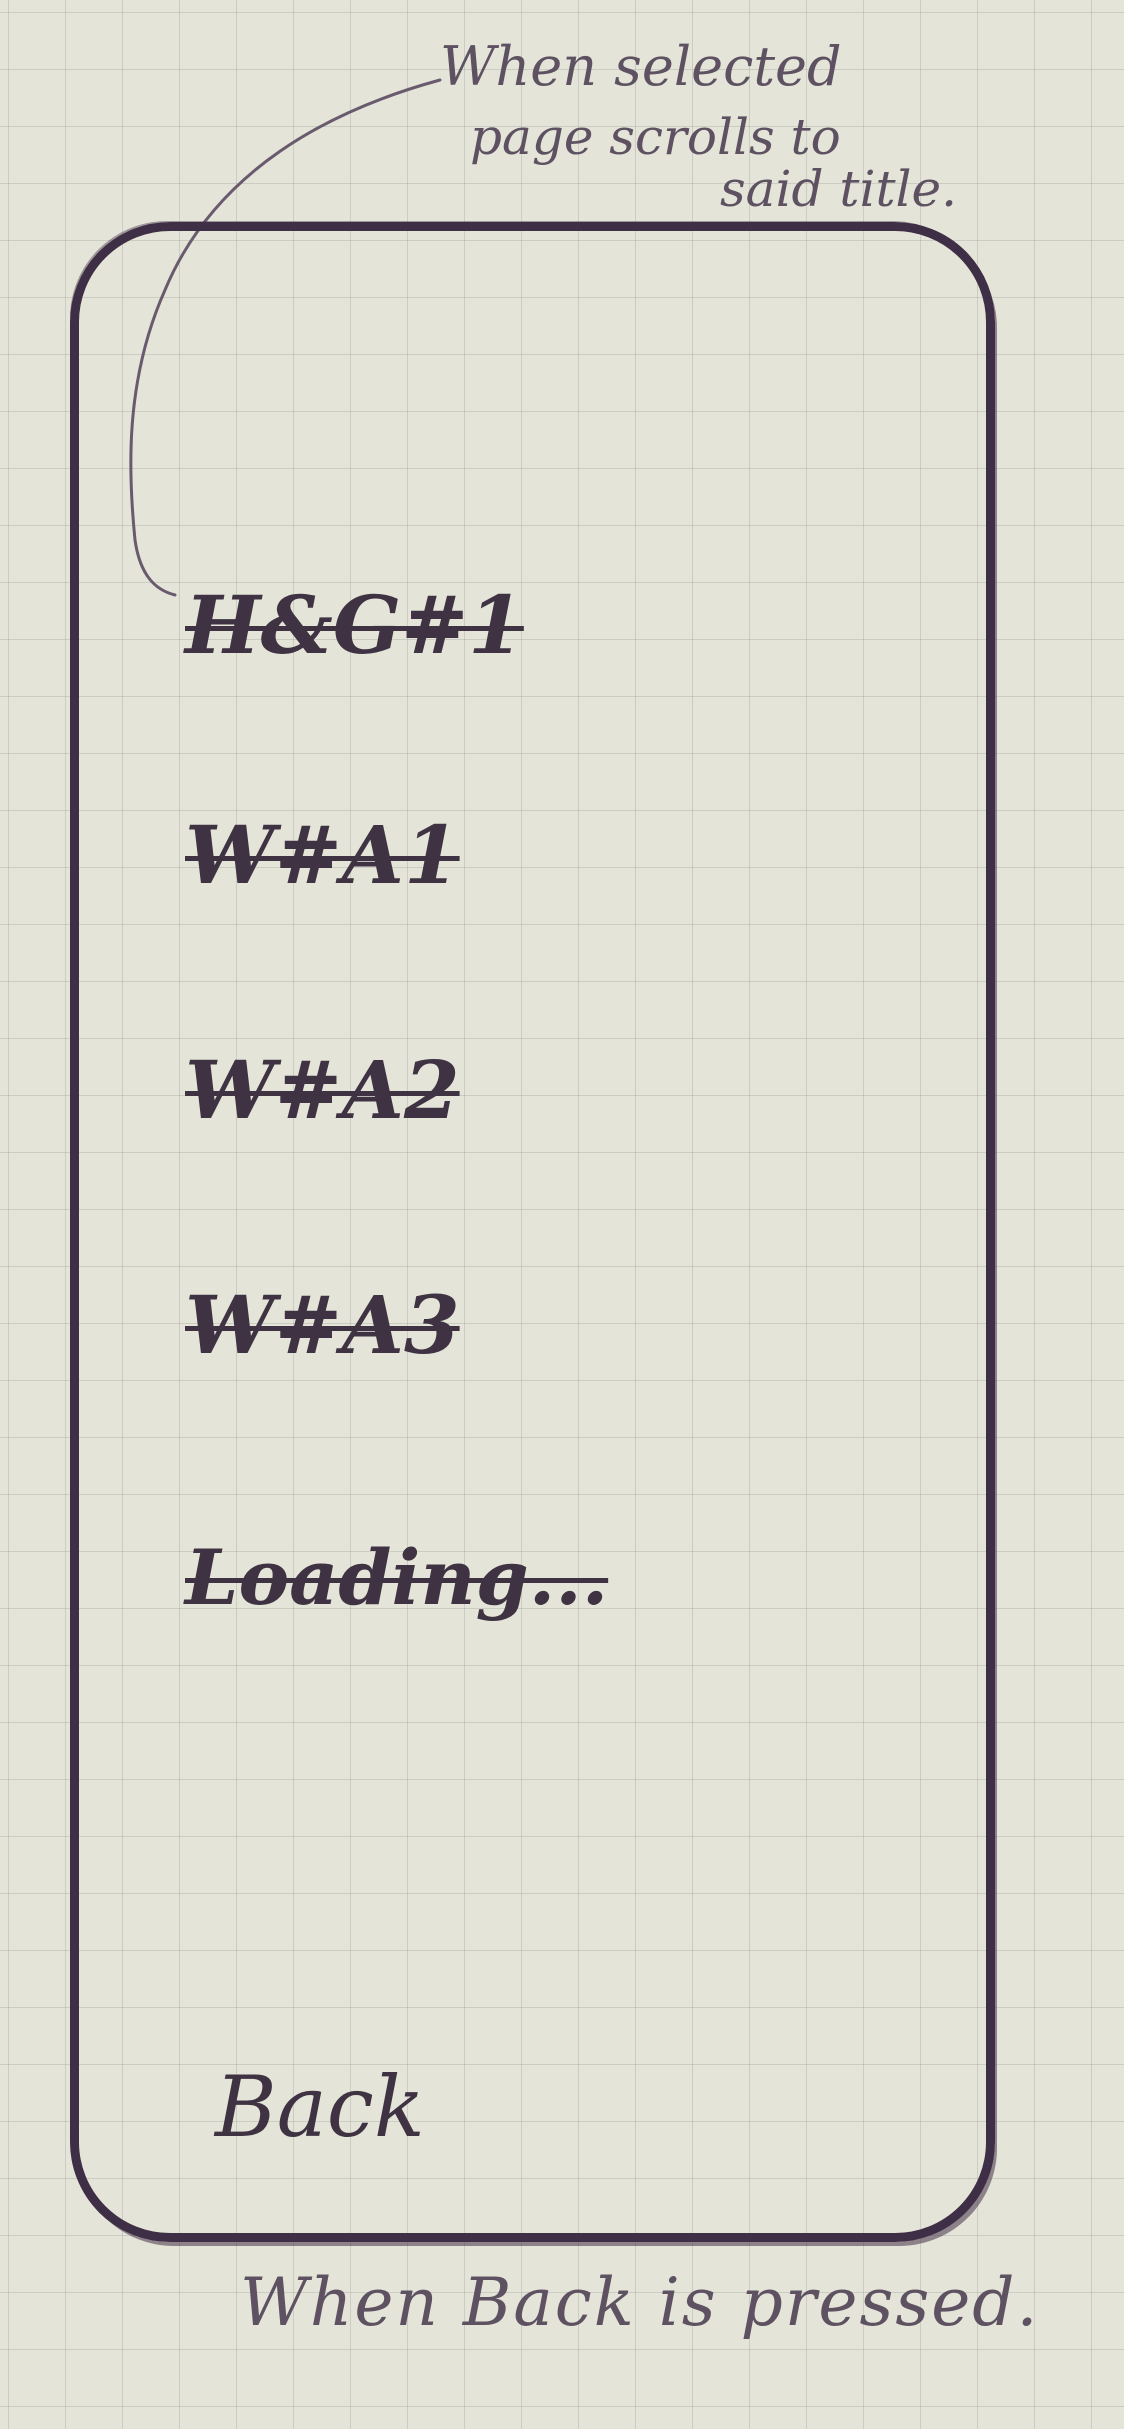 The width and height of the screenshot is (1124, 2429). What do you see at coordinates (354, 625) in the screenshot?
I see `menu-item-hg1: H&G#1` at bounding box center [354, 625].